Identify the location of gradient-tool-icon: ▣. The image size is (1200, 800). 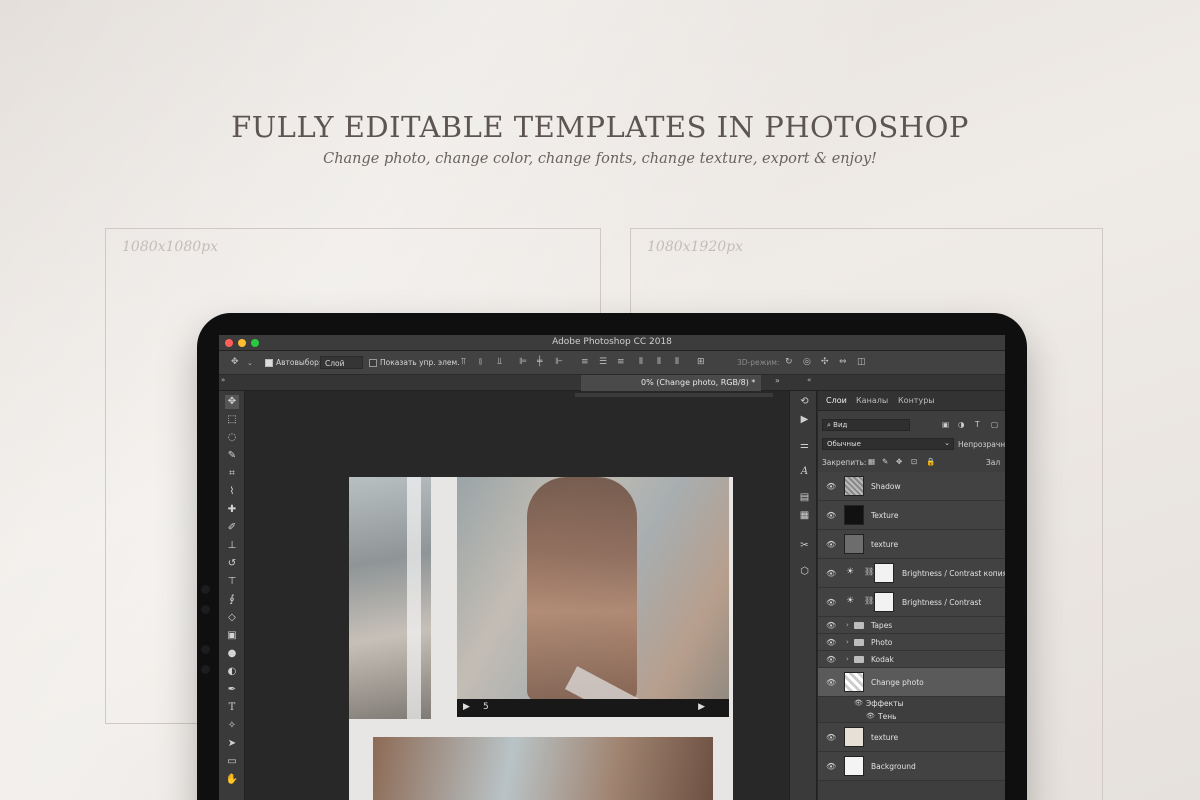
(232, 636).